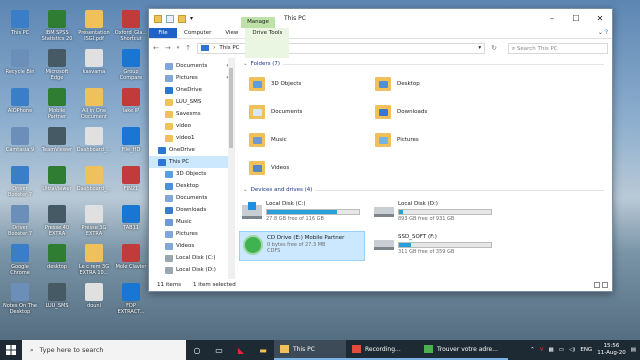 The width and height of the screenshot is (640, 360). What do you see at coordinates (597, 285) in the screenshot?
I see `details-view-icon` at bounding box center [597, 285].